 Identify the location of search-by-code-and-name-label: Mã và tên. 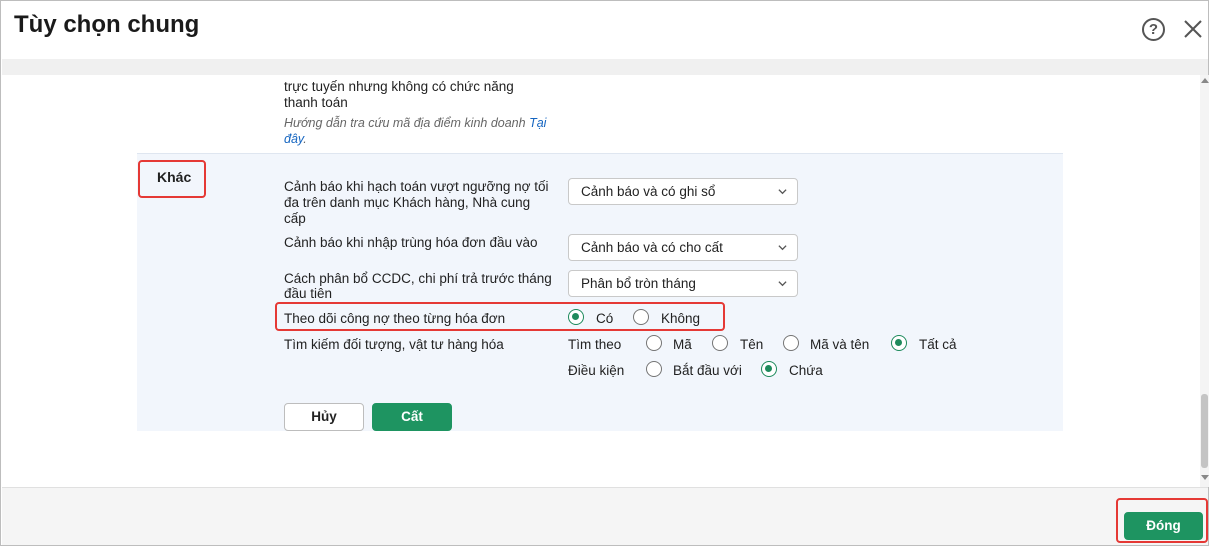
(840, 344).